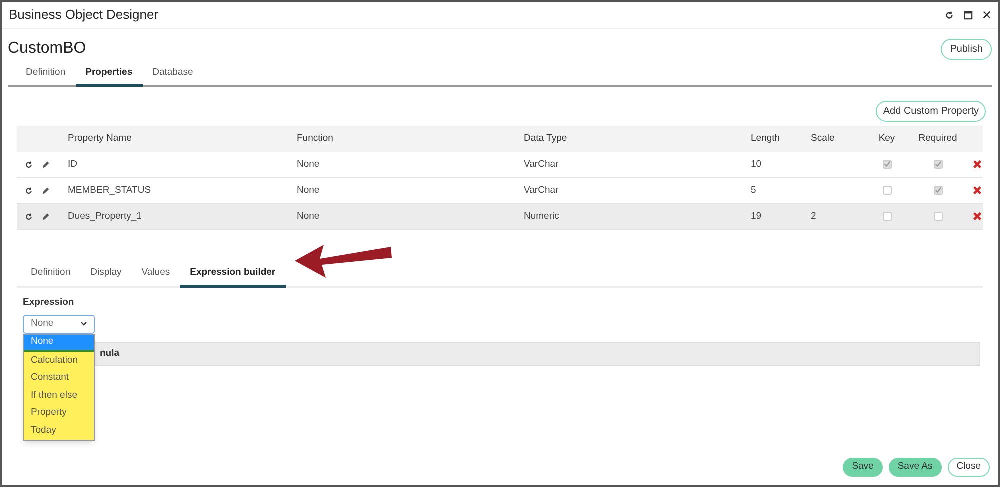 This screenshot has width=1000, height=487. Describe the element at coordinates (938, 139) in the screenshot. I see `column-header: Required` at that location.